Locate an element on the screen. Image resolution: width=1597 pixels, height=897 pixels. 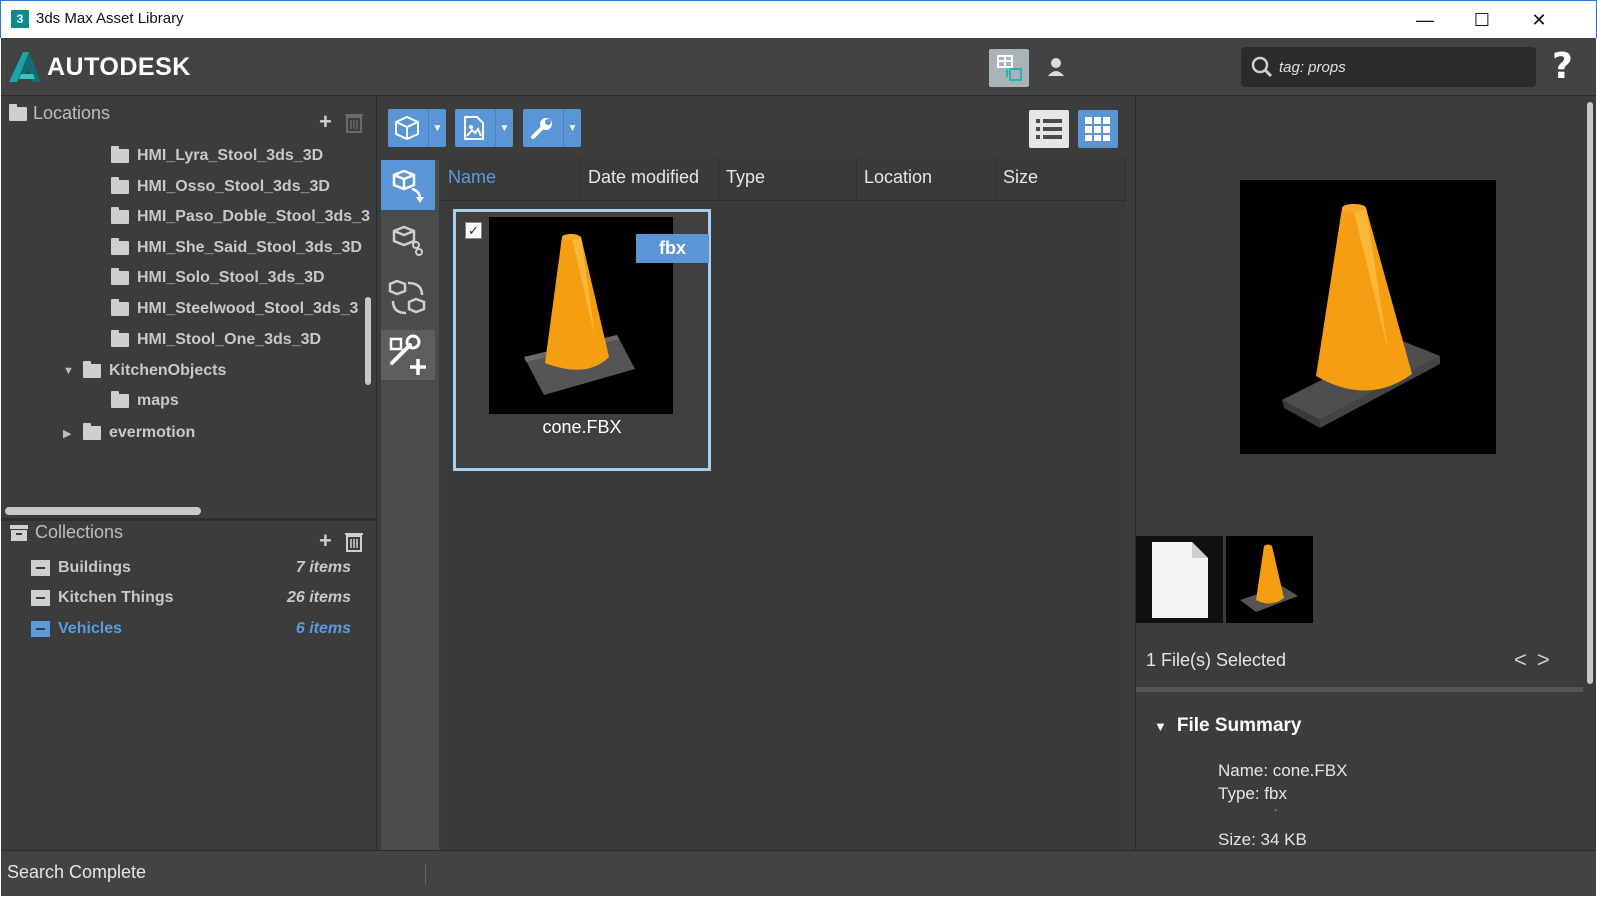
collection-count: 26 items is located at coordinates (318, 597).